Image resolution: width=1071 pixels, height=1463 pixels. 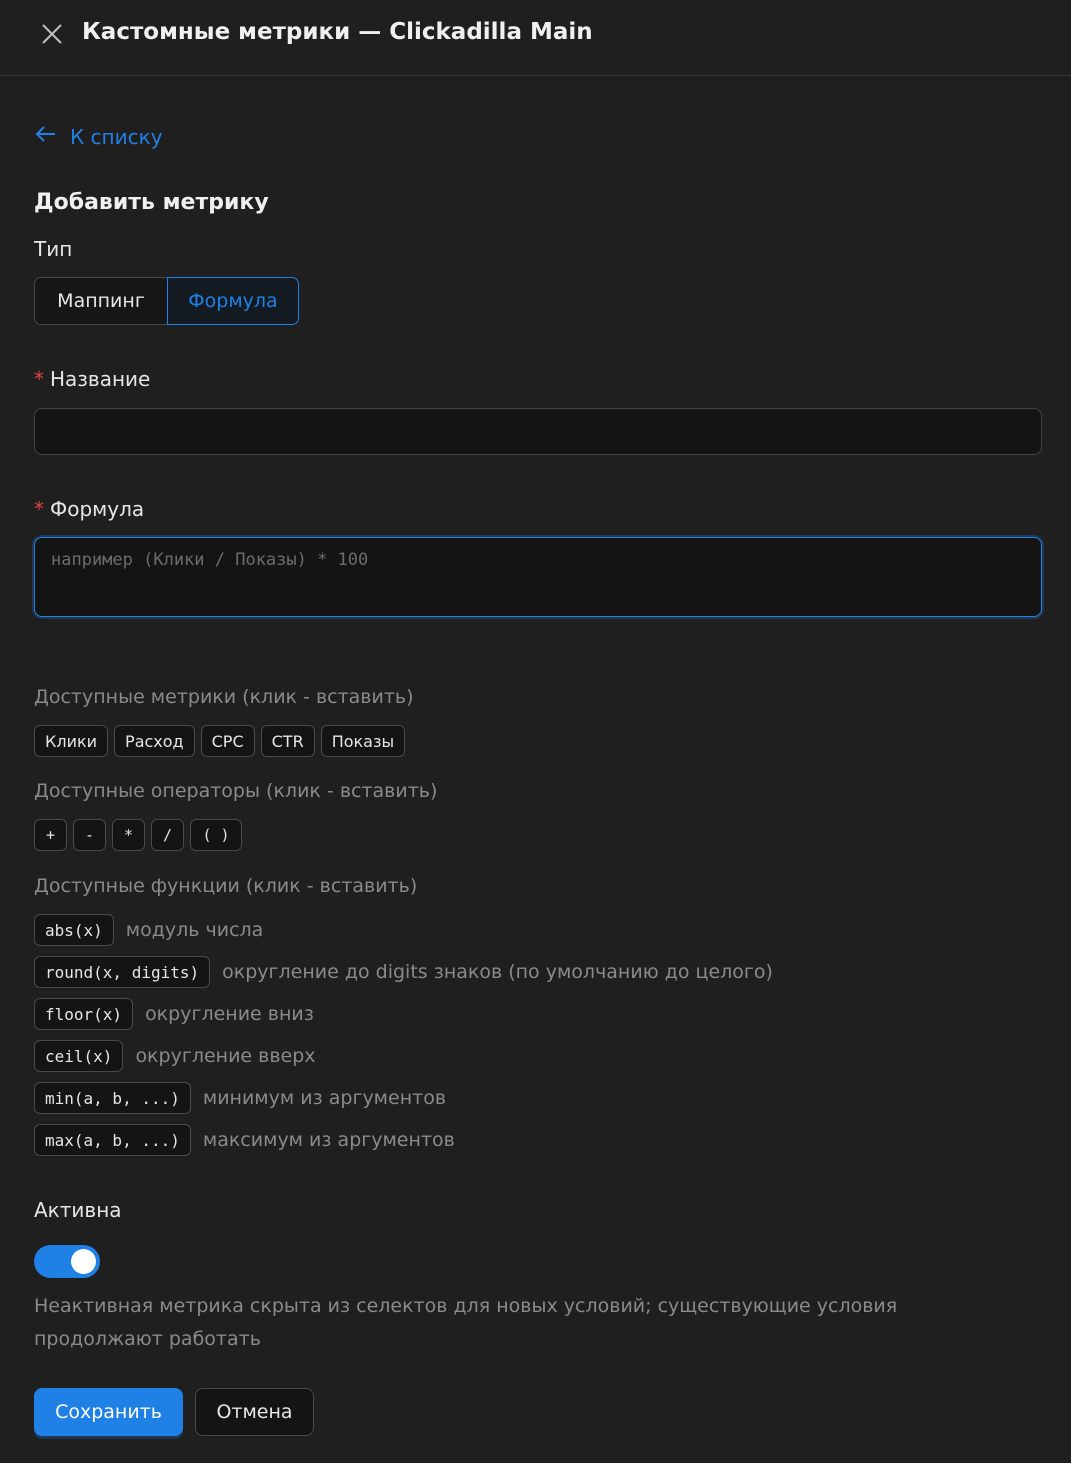 I want to click on function-desc: модуль числа, so click(x=194, y=930).